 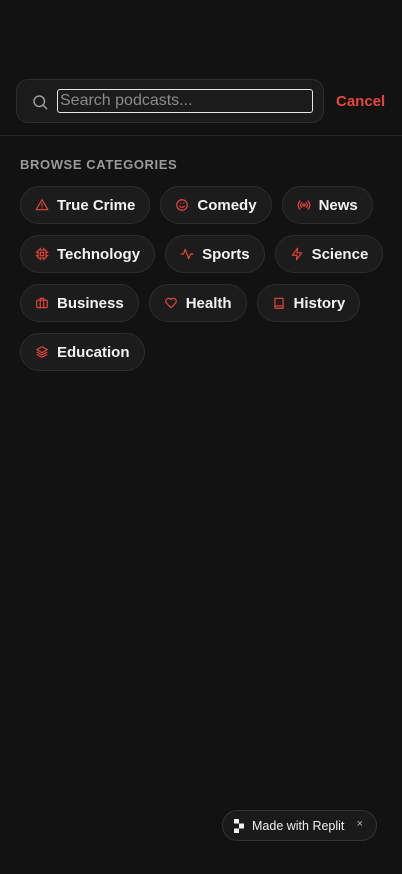 I want to click on search-bar, so click(x=170, y=101).